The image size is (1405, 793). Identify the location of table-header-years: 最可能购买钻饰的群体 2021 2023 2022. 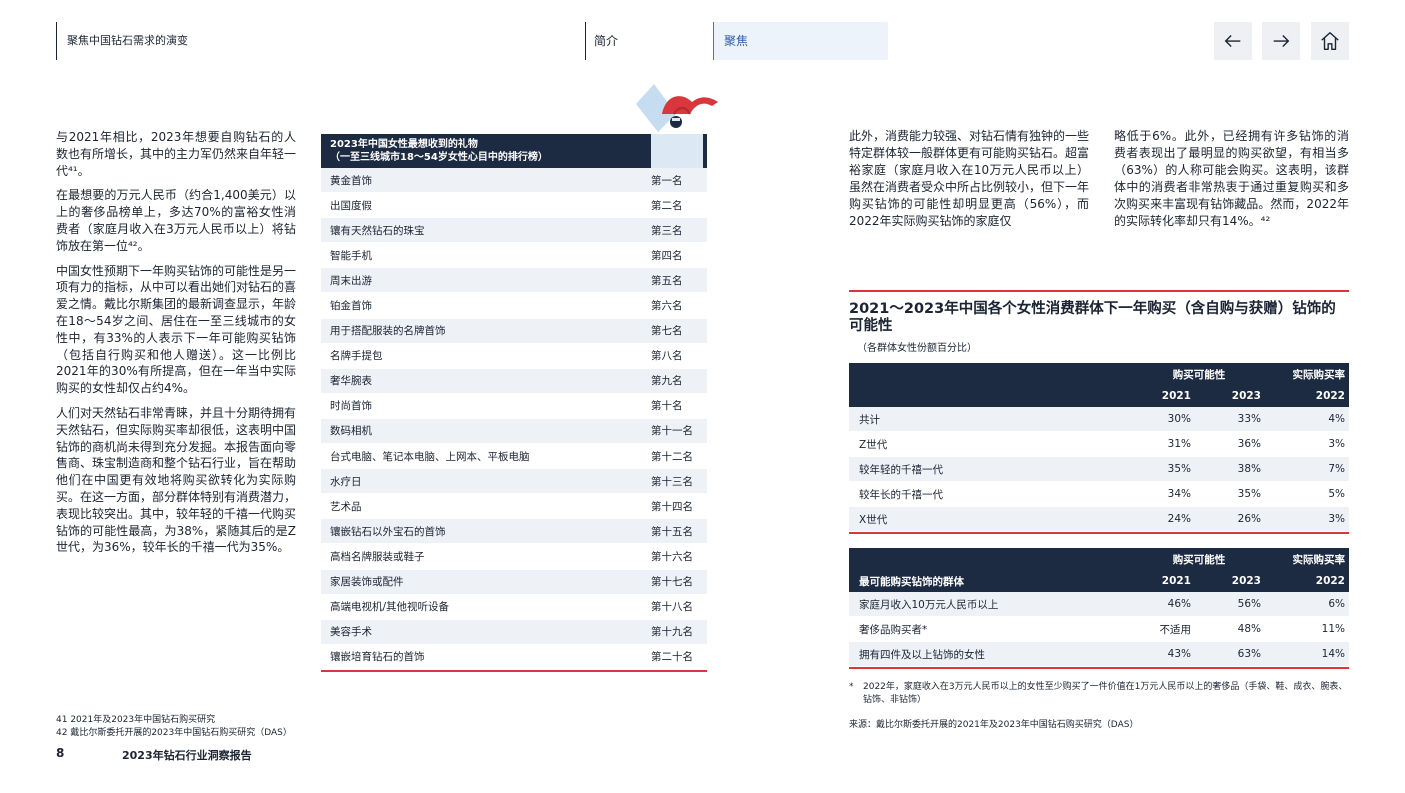
(1099, 581).